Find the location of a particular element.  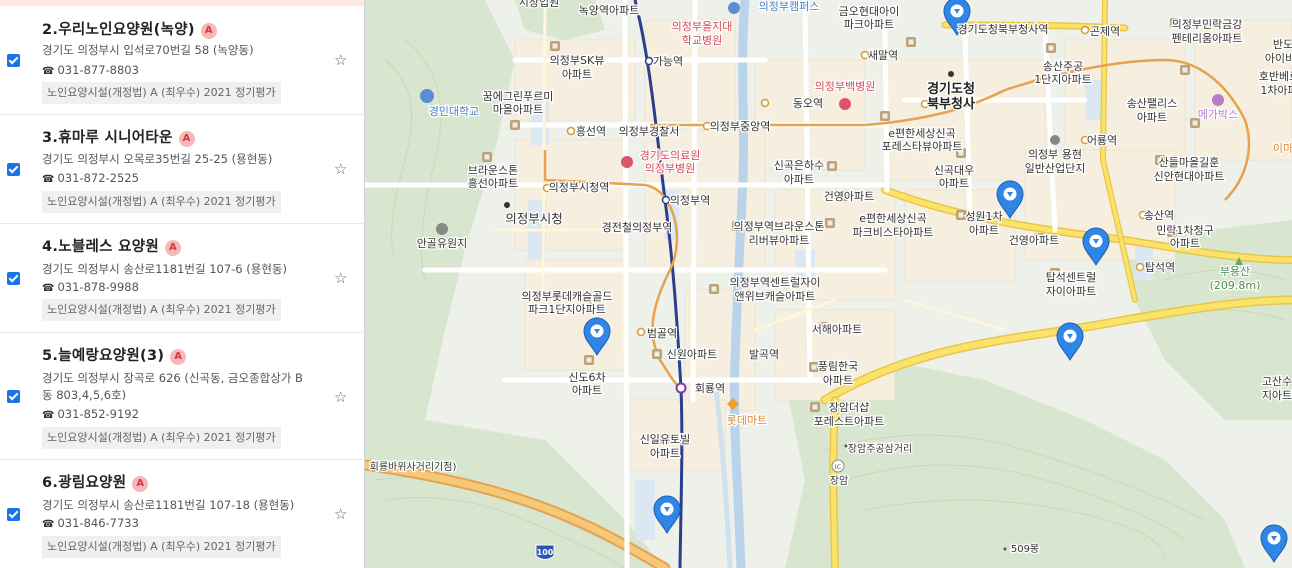

map-label: 의정부병원 is located at coordinates (670, 168).